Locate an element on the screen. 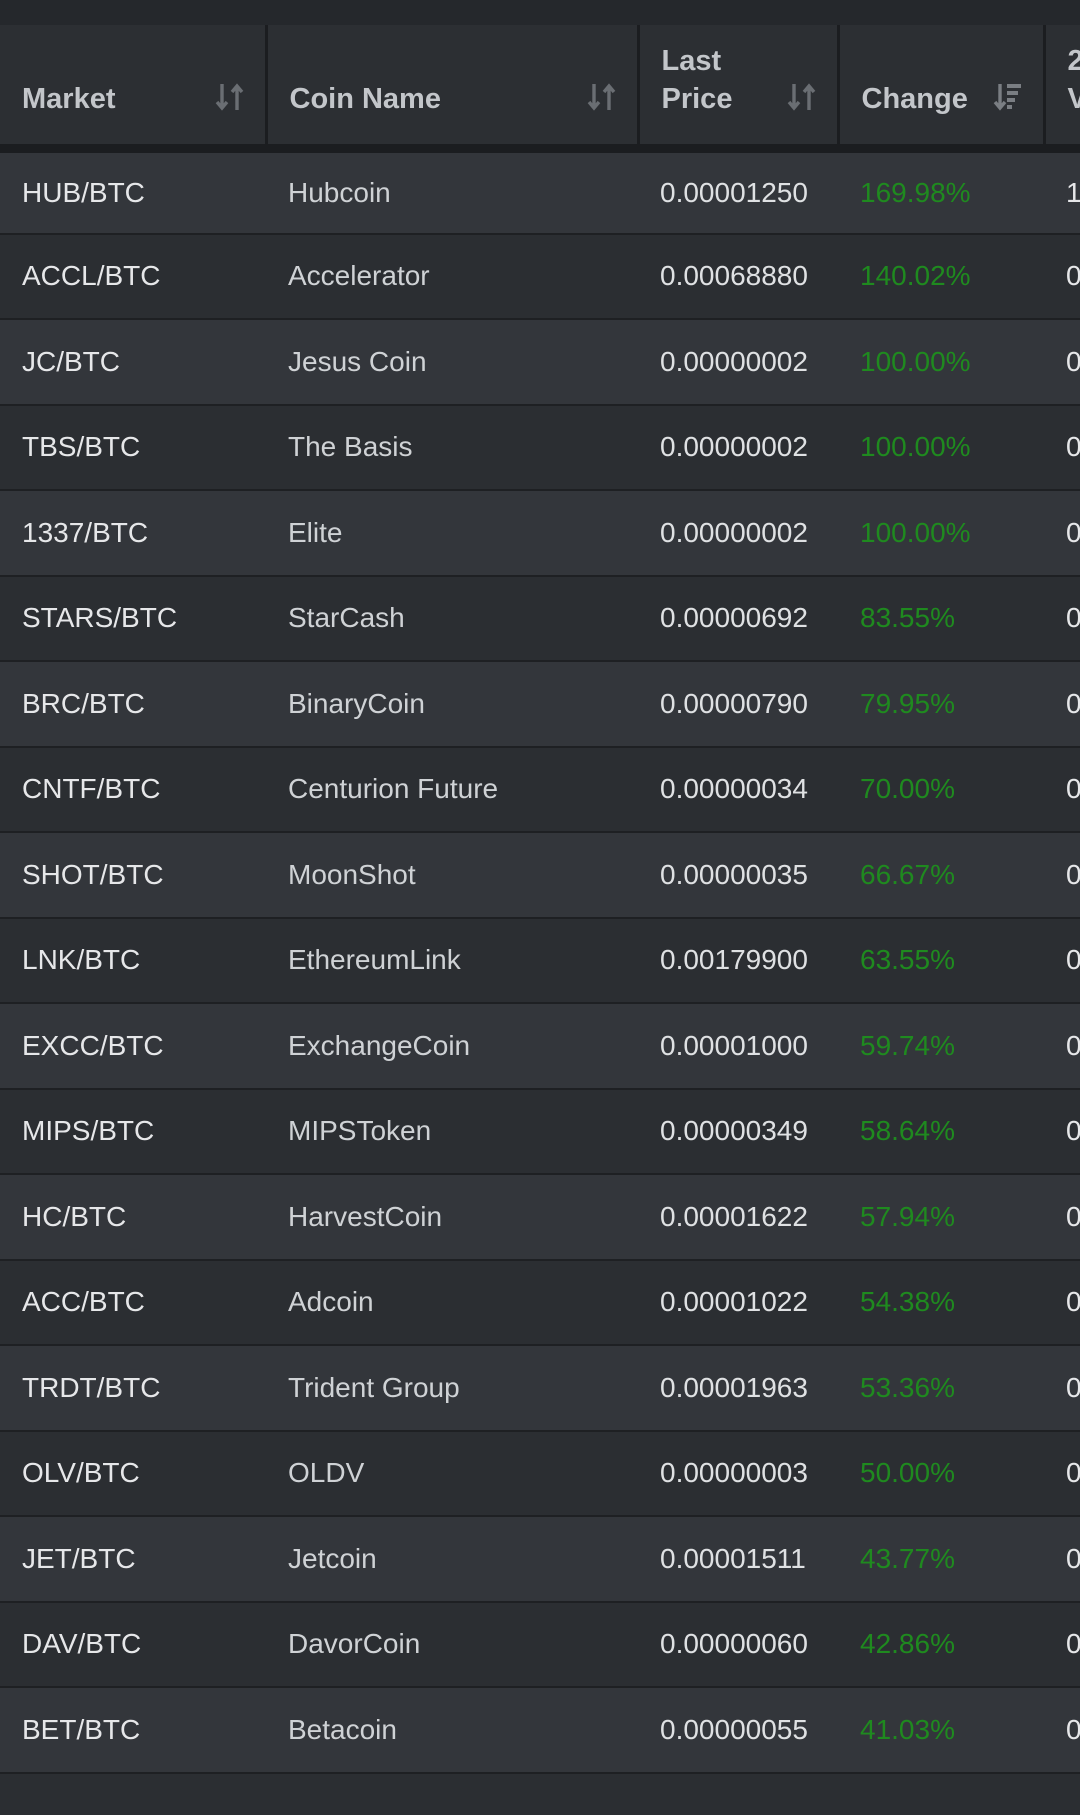 This screenshot has width=1080, height=1815. last-price-cell: 0.00000035 is located at coordinates (738, 875).